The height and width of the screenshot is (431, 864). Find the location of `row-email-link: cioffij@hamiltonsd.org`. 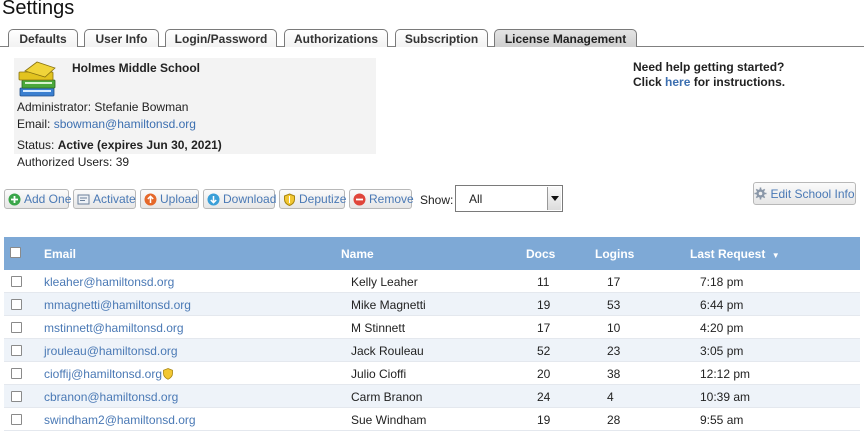

row-email-link: cioffij@hamiltonsd.org is located at coordinates (103, 374).